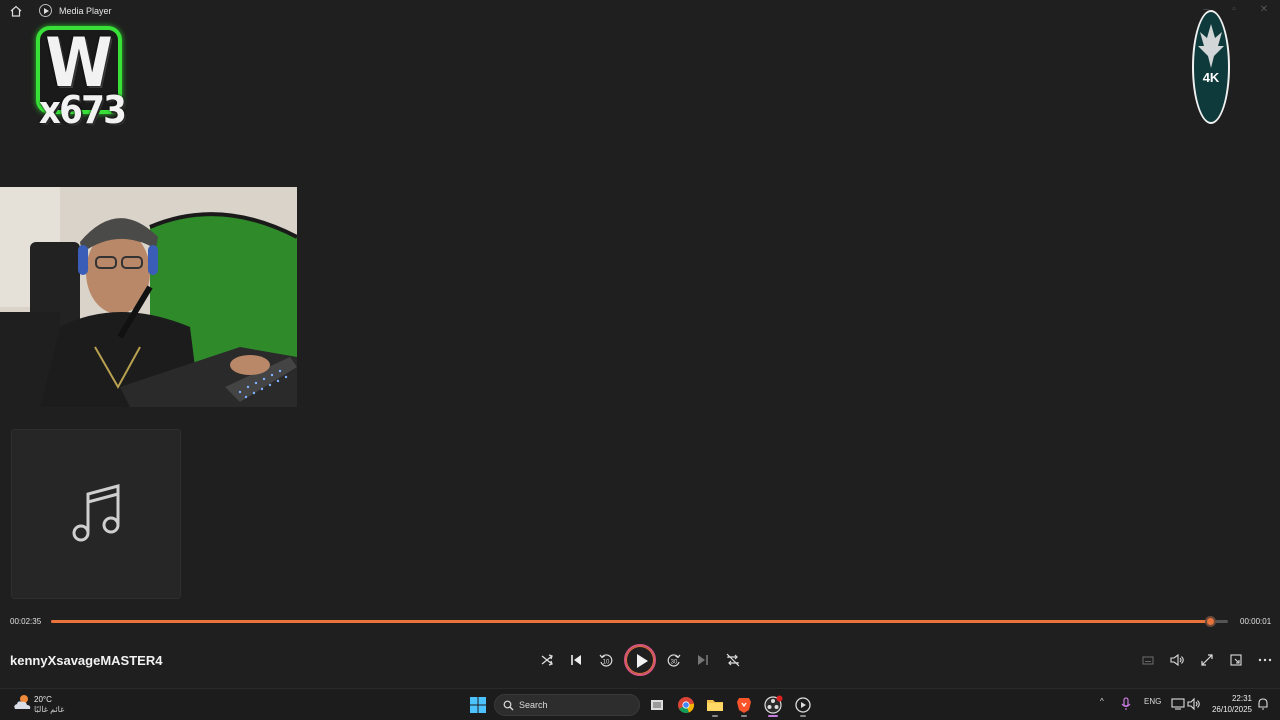  I want to click on skip-forward-30-icon: 30, so click(674, 660).